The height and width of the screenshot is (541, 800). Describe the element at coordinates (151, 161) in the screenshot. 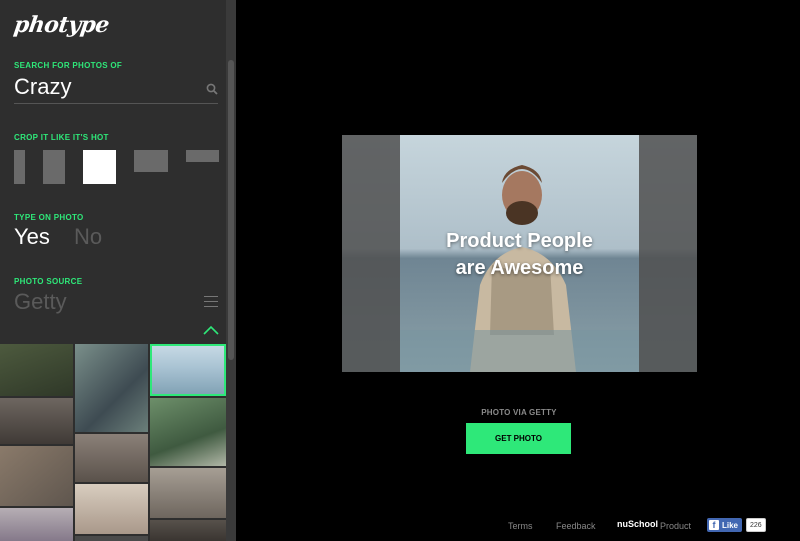

I see `crop-option-landscape` at that location.